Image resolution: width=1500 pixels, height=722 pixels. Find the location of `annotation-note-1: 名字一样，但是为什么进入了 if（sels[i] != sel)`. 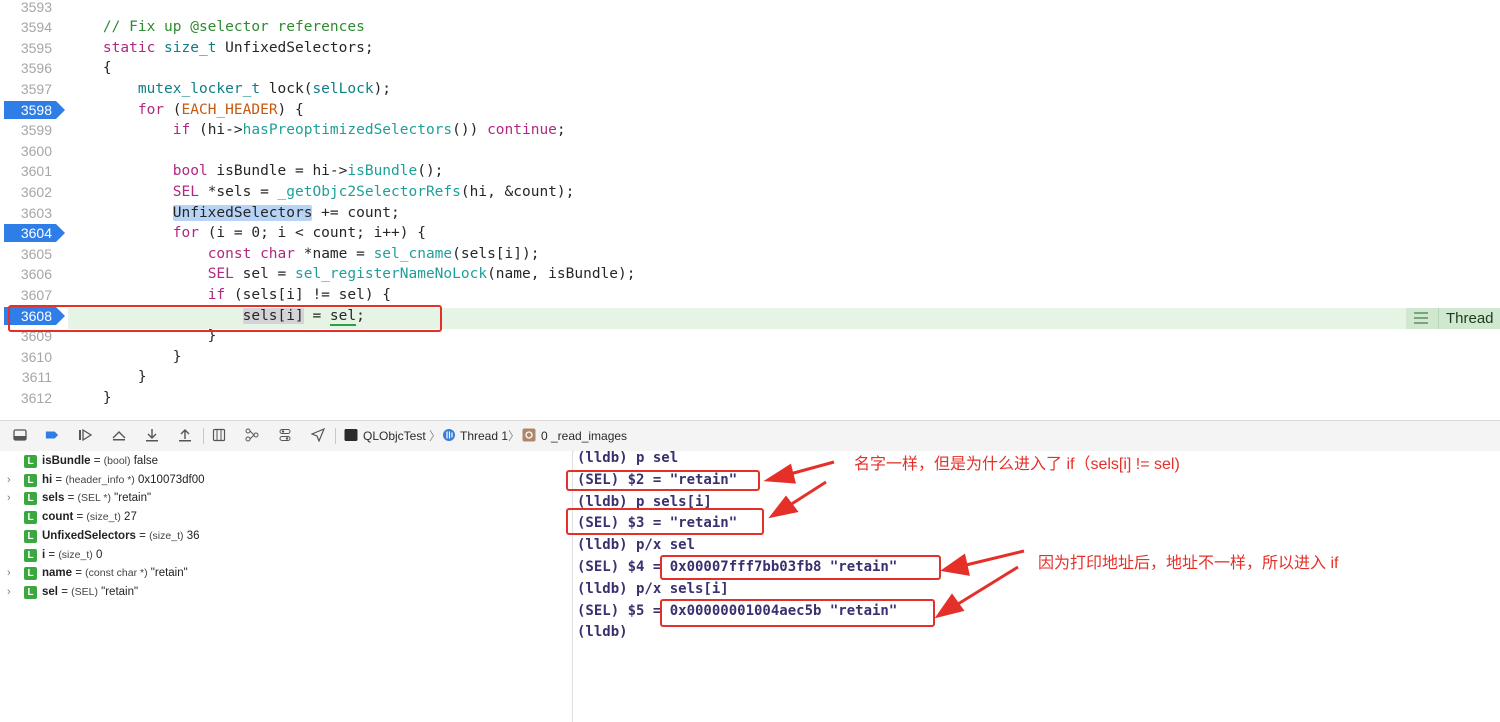

annotation-note-1: 名字一样，但是为什么进入了 if（sels[i] != sel) is located at coordinates (1017, 464).